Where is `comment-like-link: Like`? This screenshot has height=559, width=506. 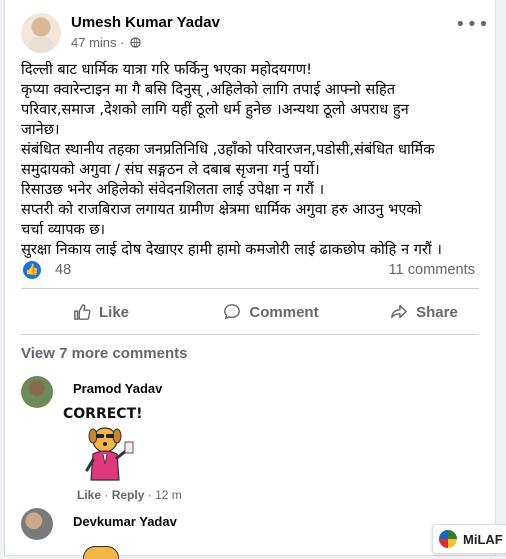 comment-like-link: Like is located at coordinates (89, 495).